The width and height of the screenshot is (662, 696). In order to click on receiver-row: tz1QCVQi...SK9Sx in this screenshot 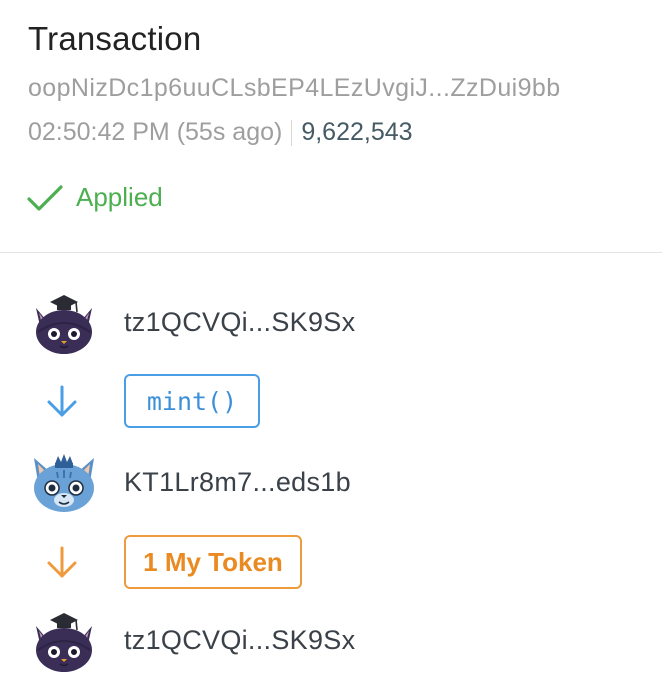, I will do `click(192, 640)`.